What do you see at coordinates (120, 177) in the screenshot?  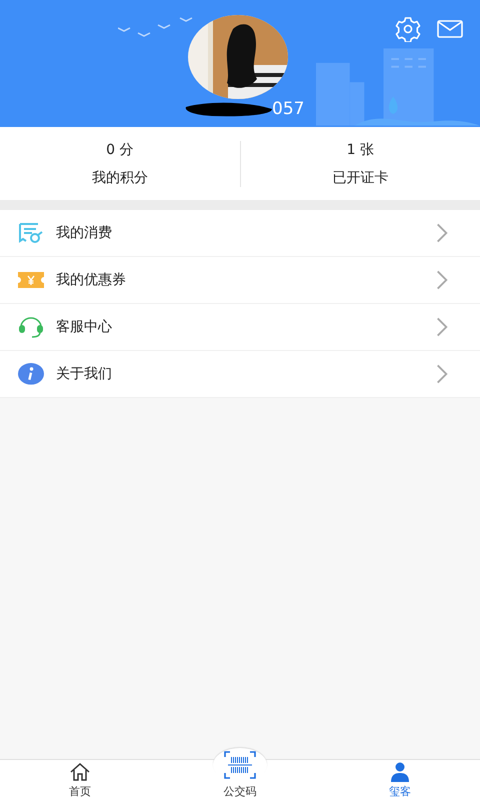 I see `stat-label: 我的积分` at bounding box center [120, 177].